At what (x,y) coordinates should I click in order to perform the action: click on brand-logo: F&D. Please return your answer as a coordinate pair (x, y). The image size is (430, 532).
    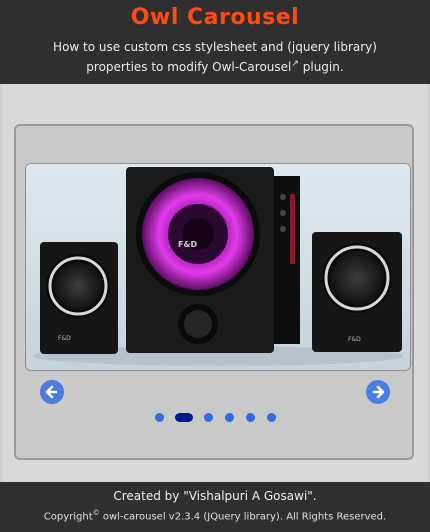
    Looking at the image, I should click on (187, 244).